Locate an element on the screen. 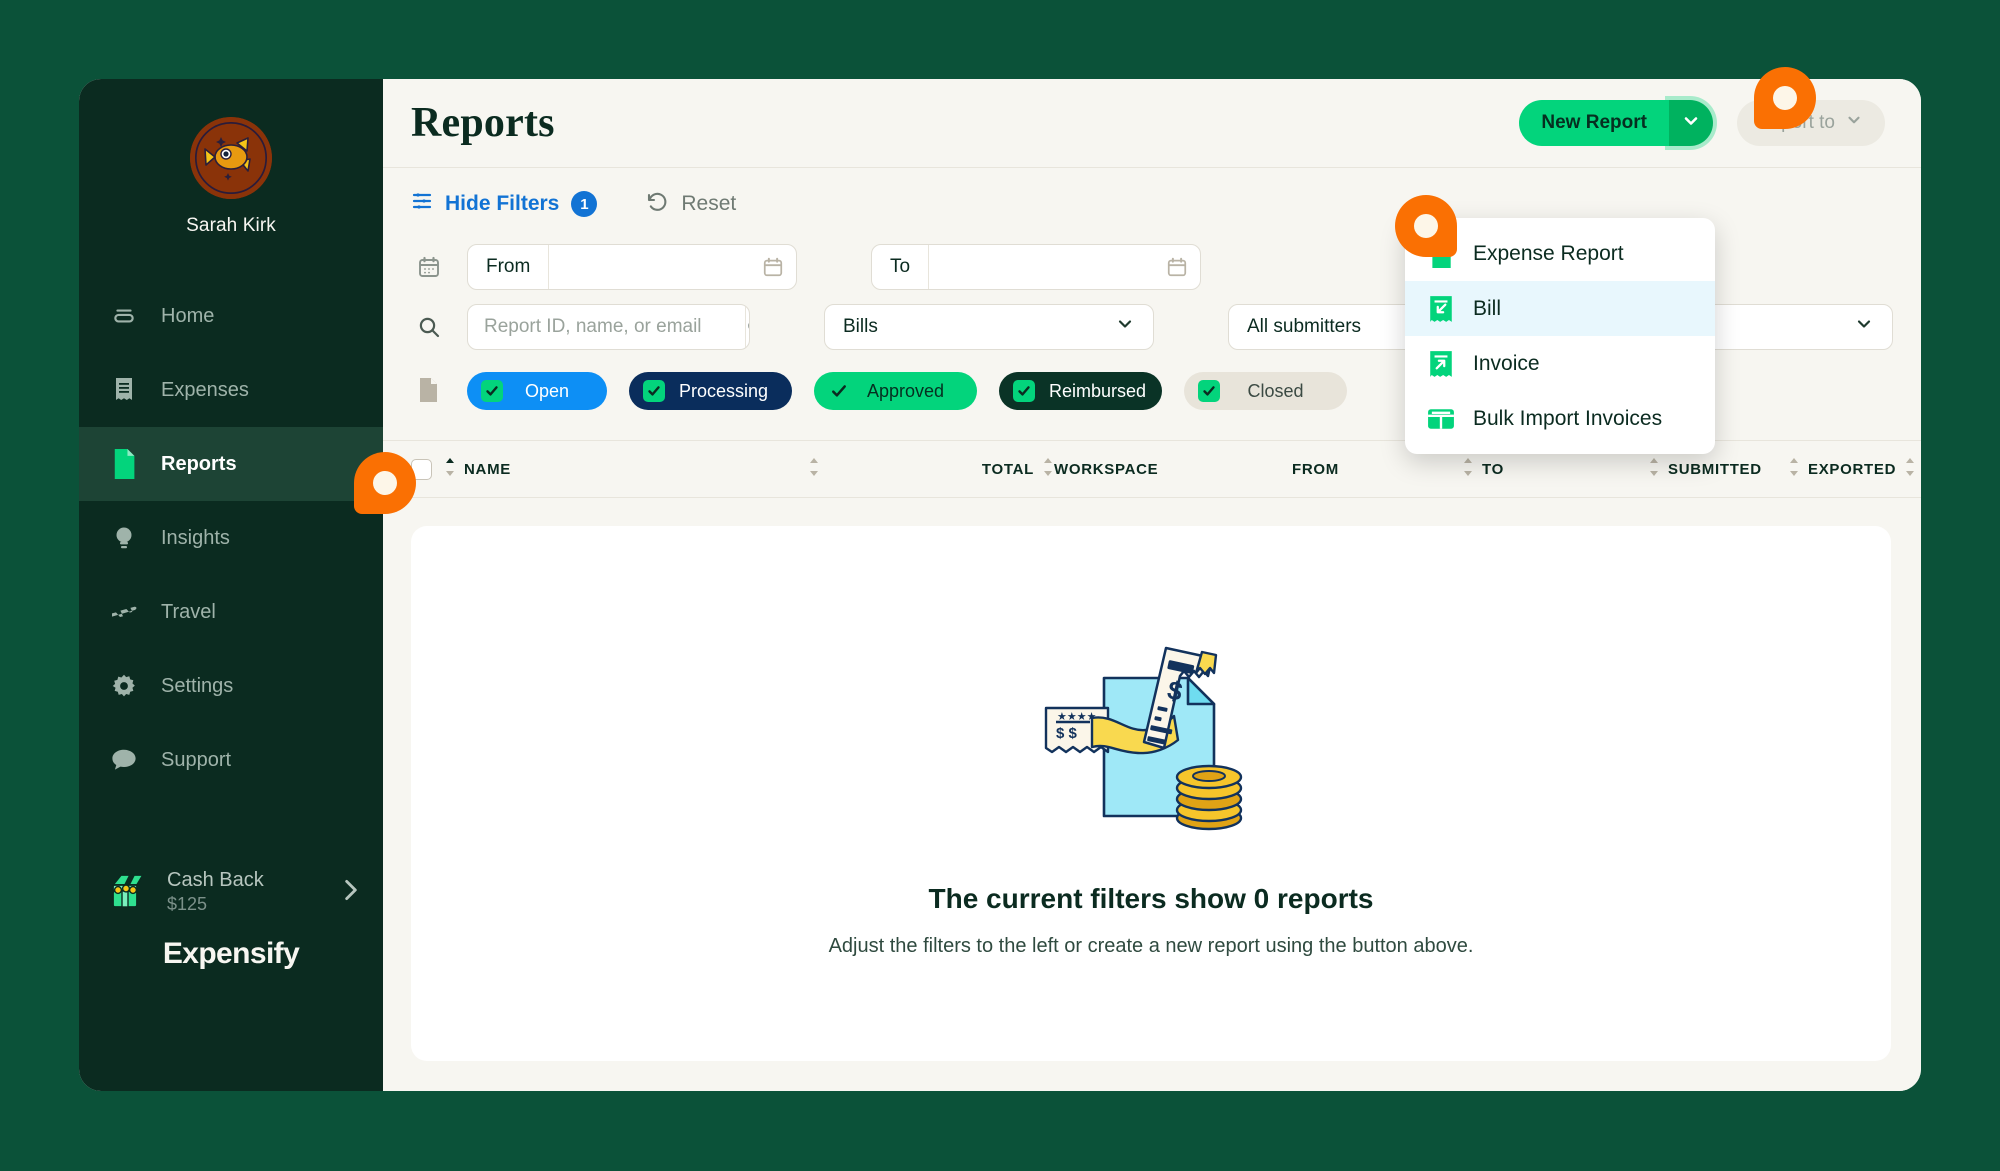 The width and height of the screenshot is (2000, 1171). search-input is located at coordinates (606, 327).